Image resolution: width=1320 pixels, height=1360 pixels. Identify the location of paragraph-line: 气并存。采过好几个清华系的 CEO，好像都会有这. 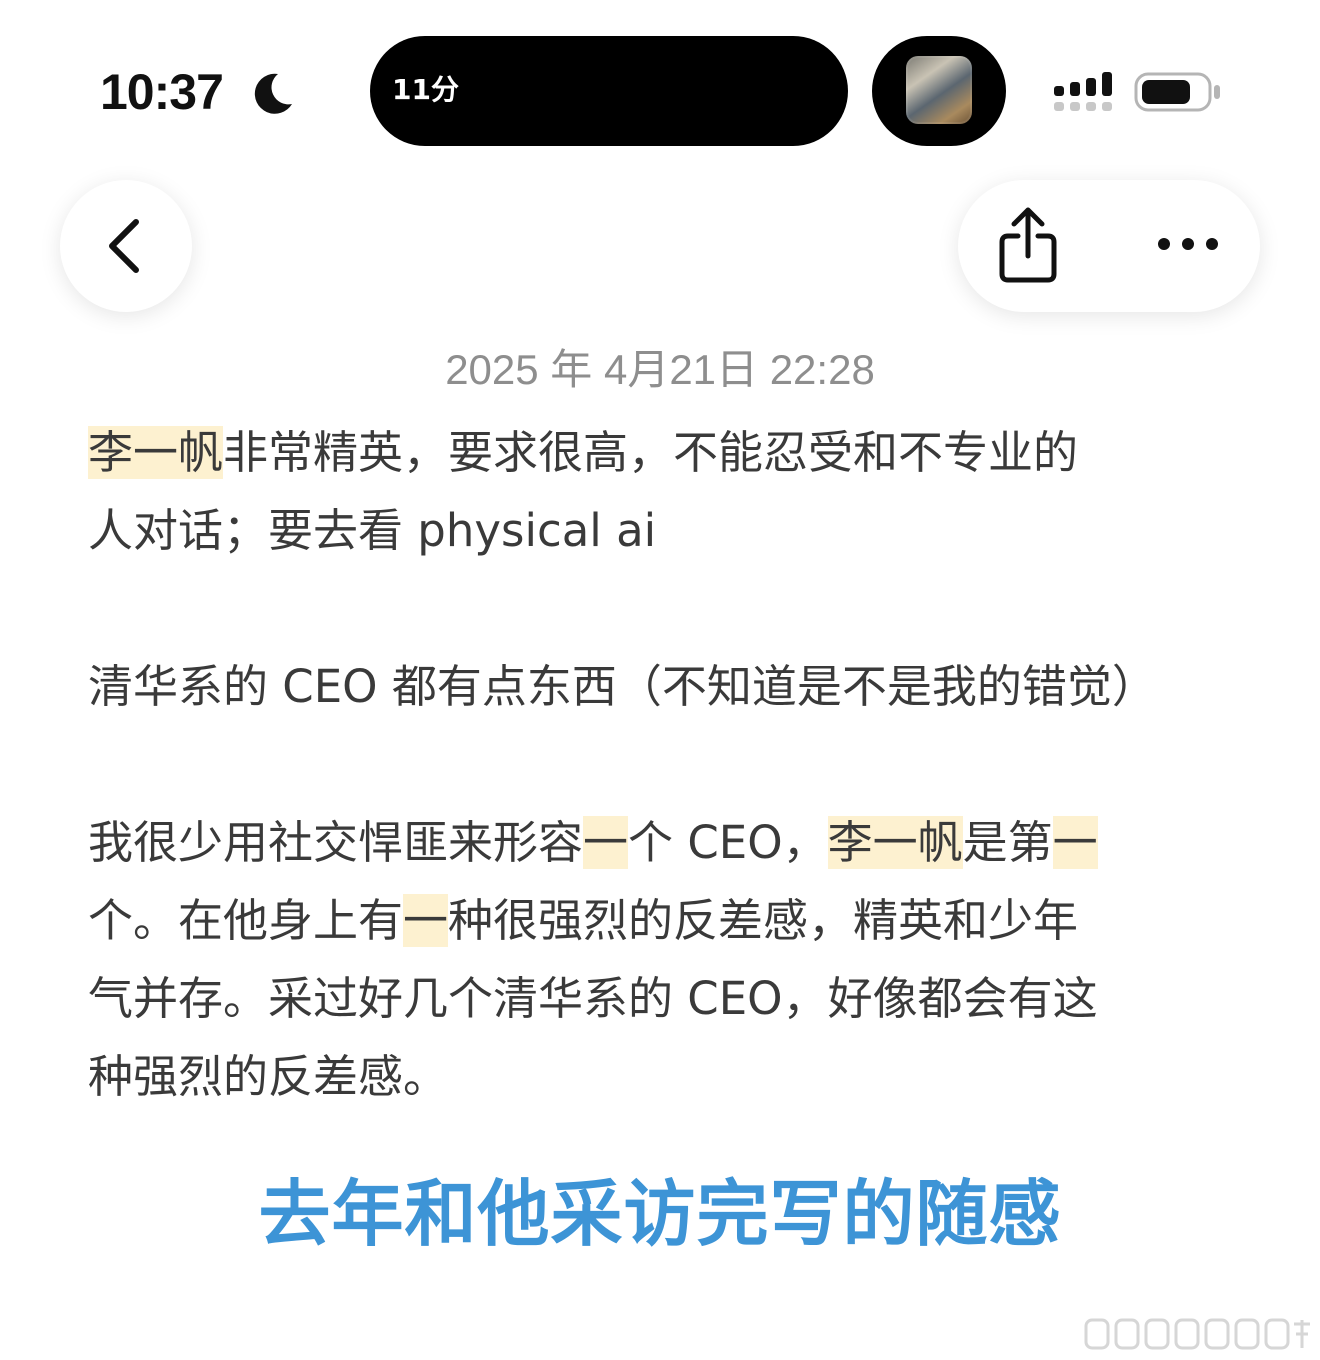
(593, 998).